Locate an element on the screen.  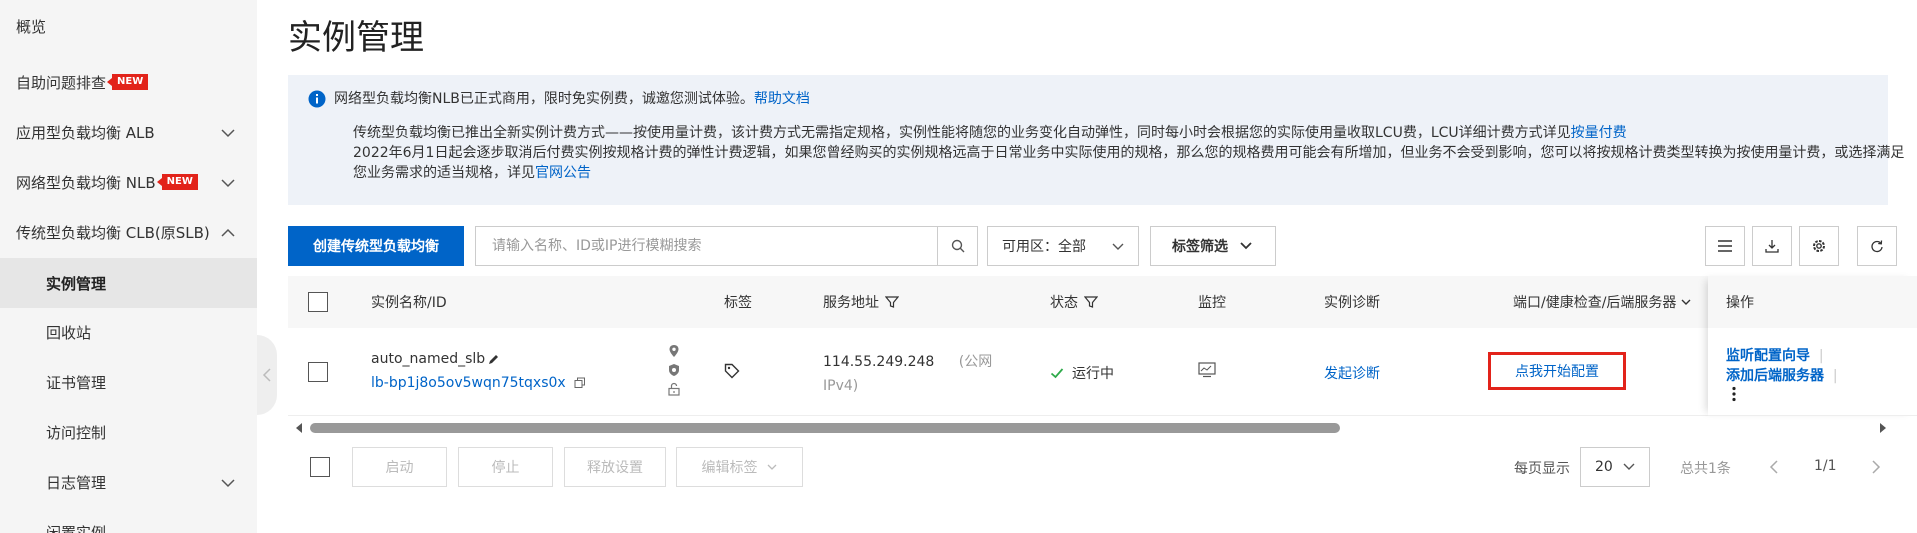
column-header-label: 端口/健康检查/后端服务器 is located at coordinates (1595, 303).